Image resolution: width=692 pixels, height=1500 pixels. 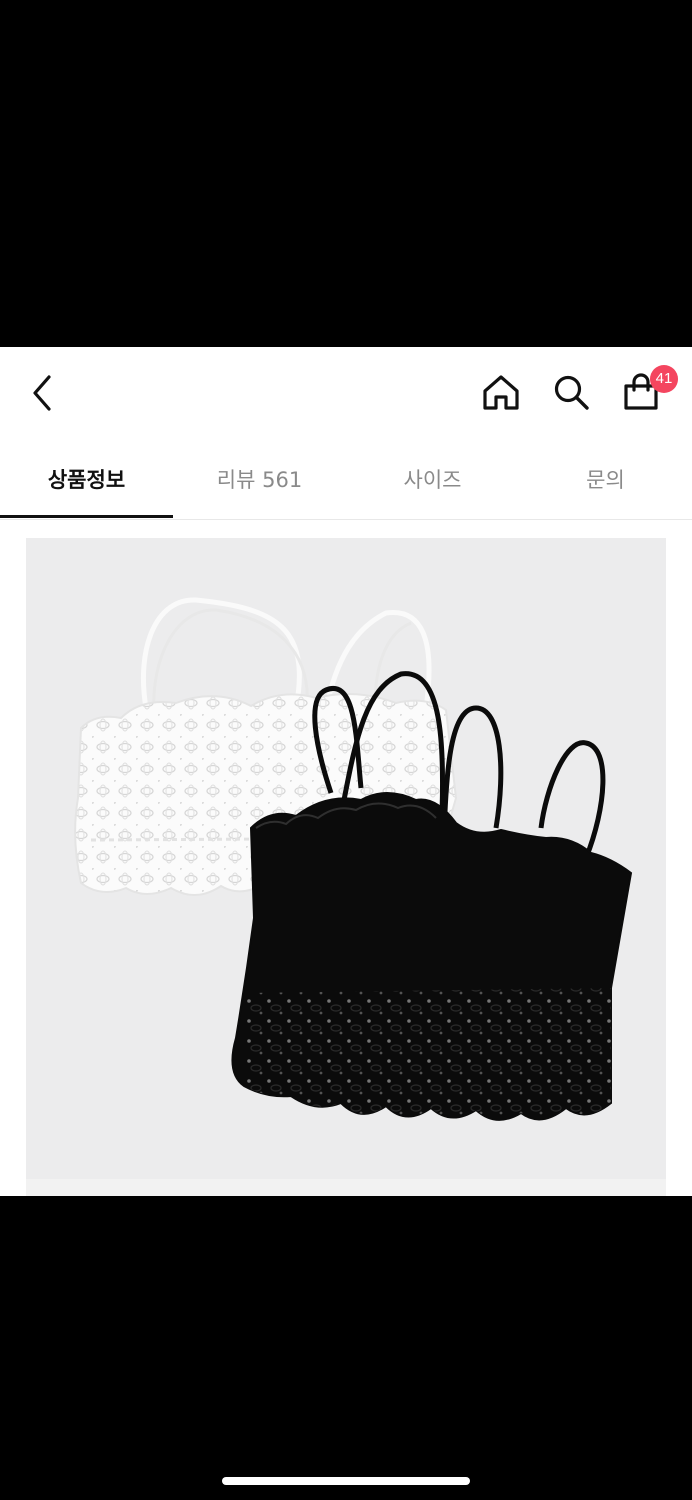 What do you see at coordinates (605, 479) in the screenshot?
I see `tab-inquiry: 문의` at bounding box center [605, 479].